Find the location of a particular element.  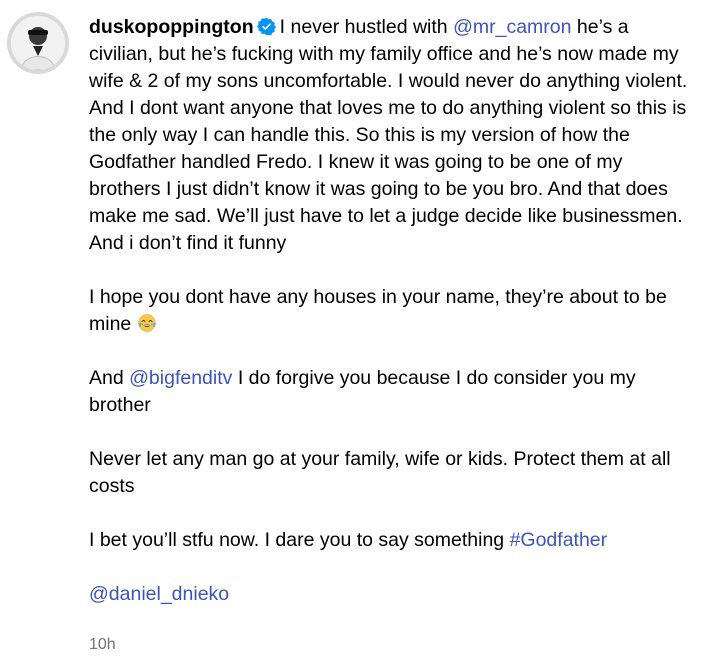

avatar-image is located at coordinates (38, 43).